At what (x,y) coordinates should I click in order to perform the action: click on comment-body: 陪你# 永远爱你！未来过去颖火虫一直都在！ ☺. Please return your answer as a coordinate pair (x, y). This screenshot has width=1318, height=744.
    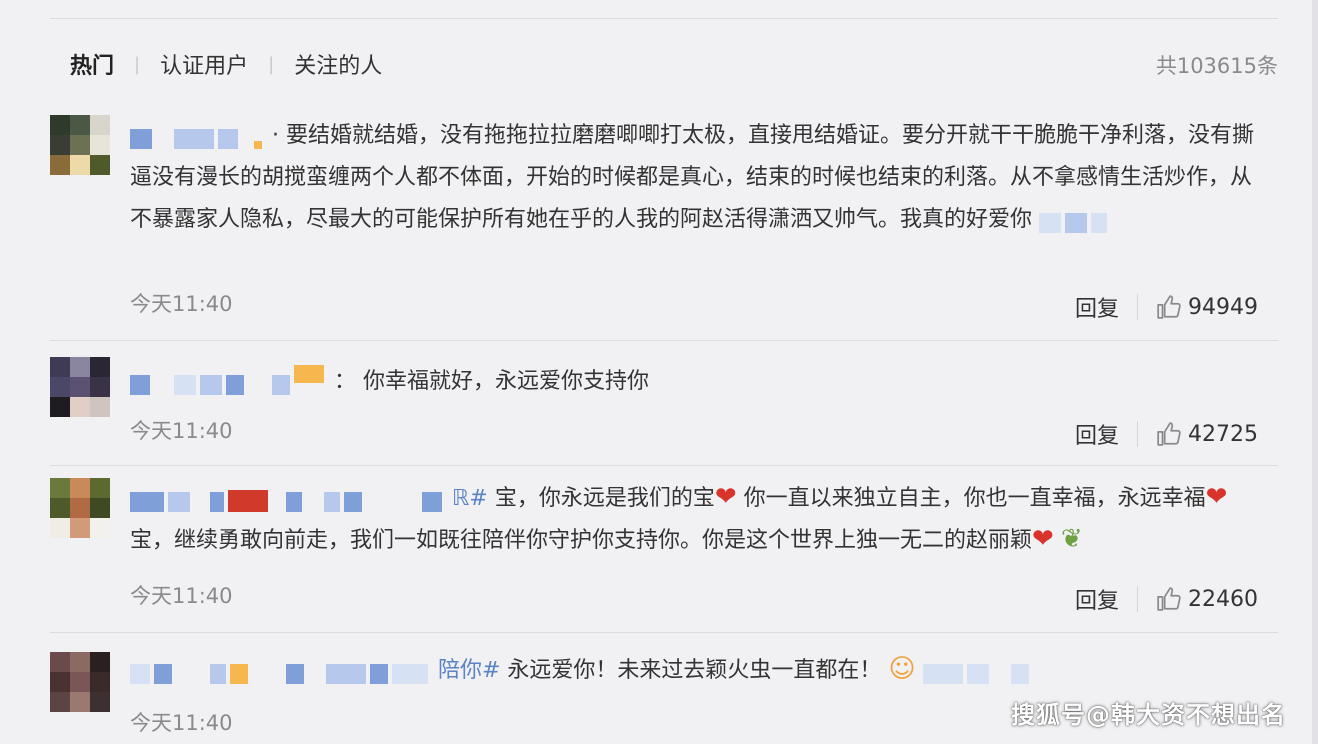
    Looking at the image, I should click on (700, 671).